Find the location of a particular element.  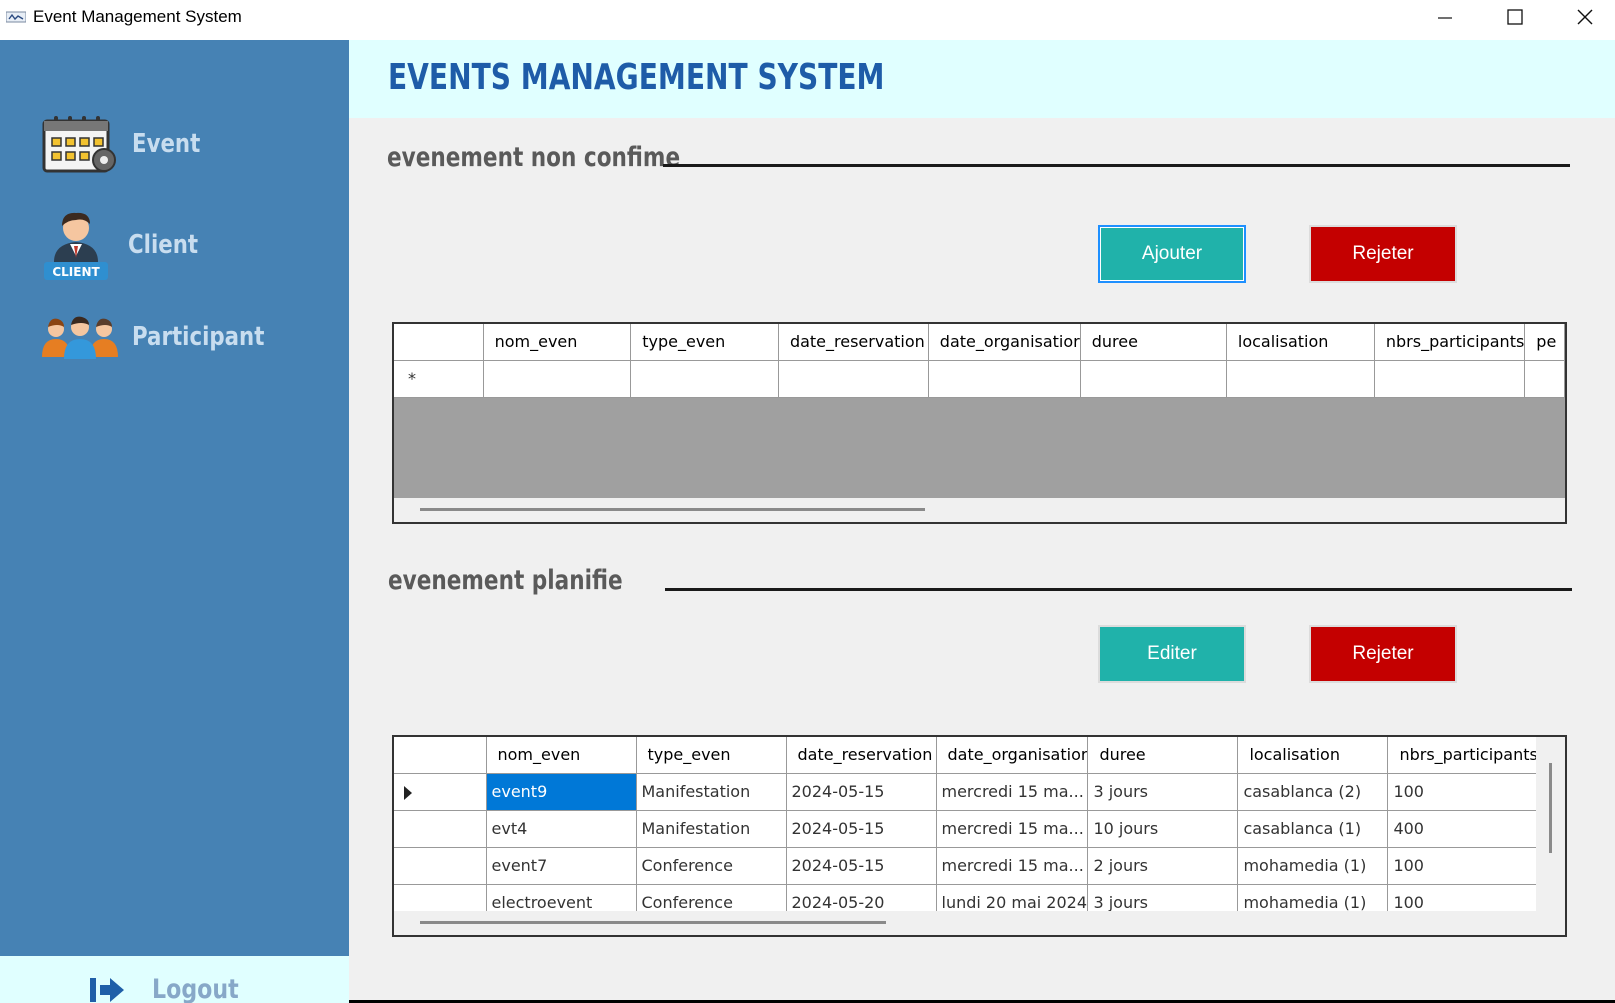

table-cell: event7 is located at coordinates (561, 866).